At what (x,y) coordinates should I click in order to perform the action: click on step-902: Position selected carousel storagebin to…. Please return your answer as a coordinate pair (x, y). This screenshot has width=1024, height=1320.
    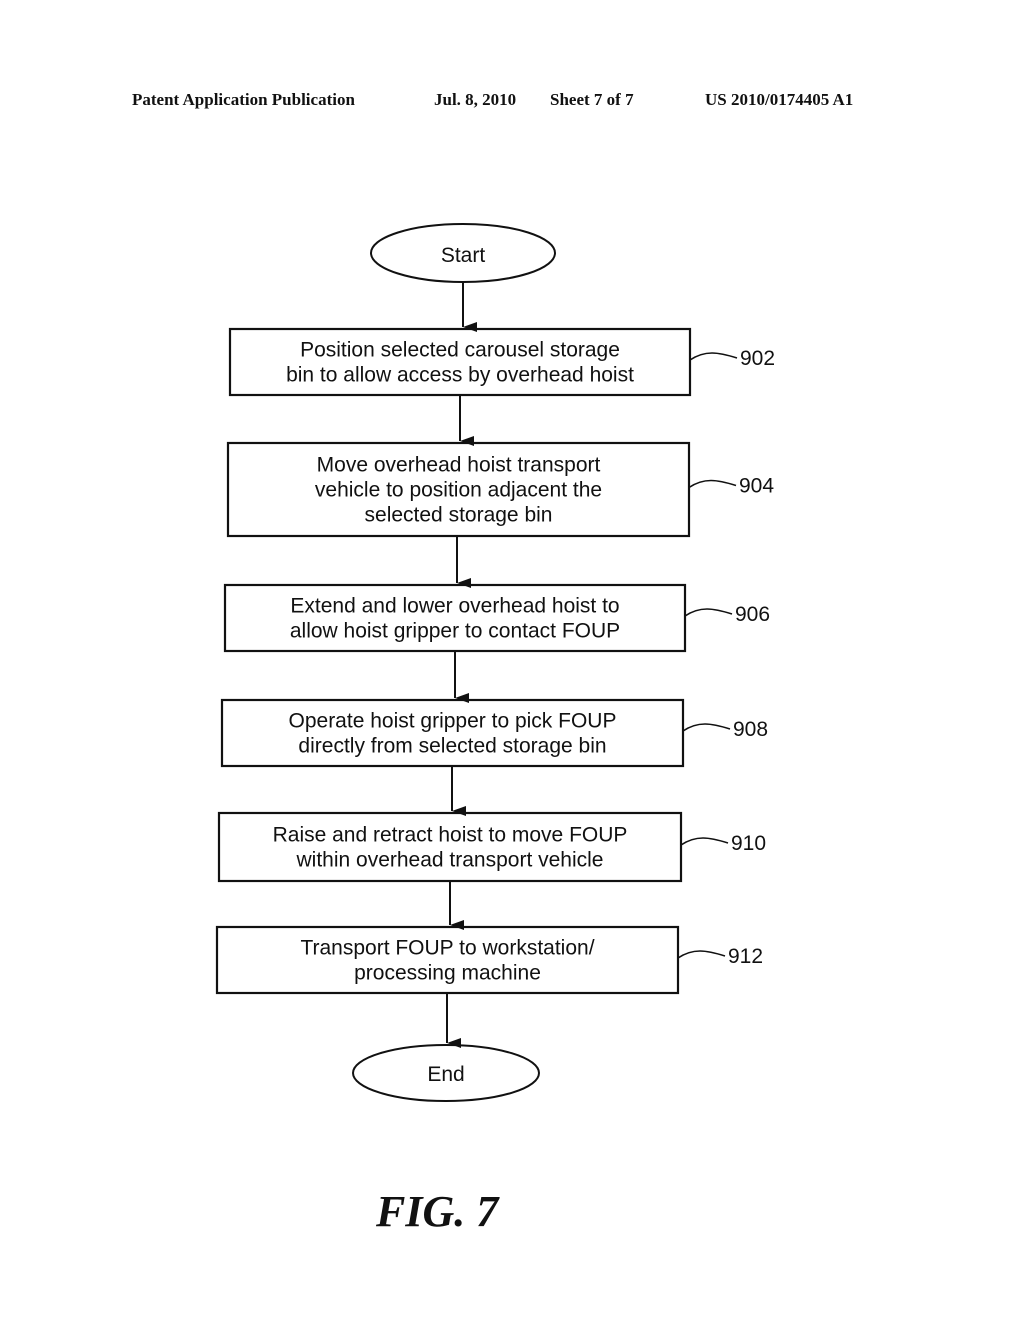
    Looking at the image, I should click on (501, 362).